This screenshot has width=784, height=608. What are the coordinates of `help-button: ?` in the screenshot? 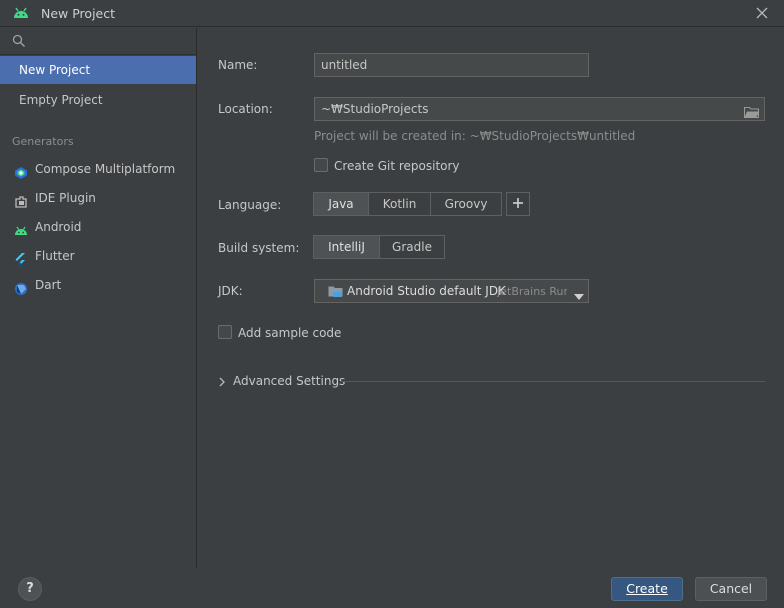 It's located at (30, 589).